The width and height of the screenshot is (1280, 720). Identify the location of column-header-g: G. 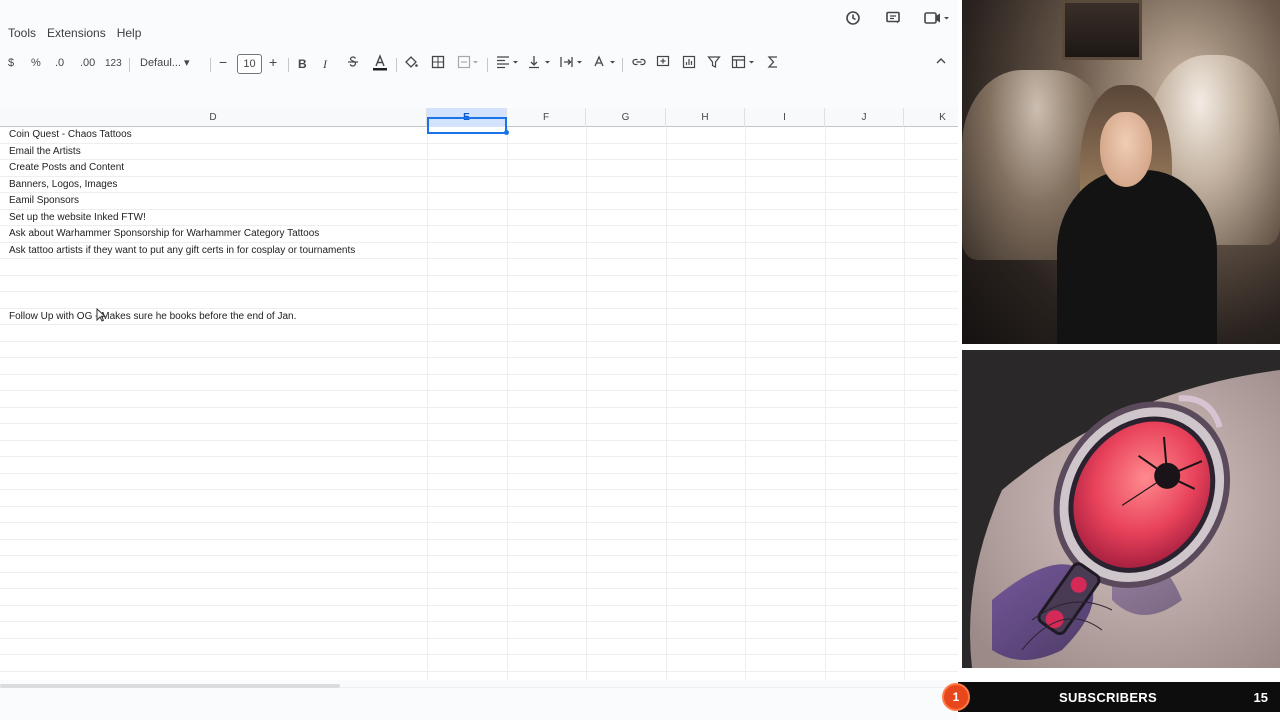
(626, 117).